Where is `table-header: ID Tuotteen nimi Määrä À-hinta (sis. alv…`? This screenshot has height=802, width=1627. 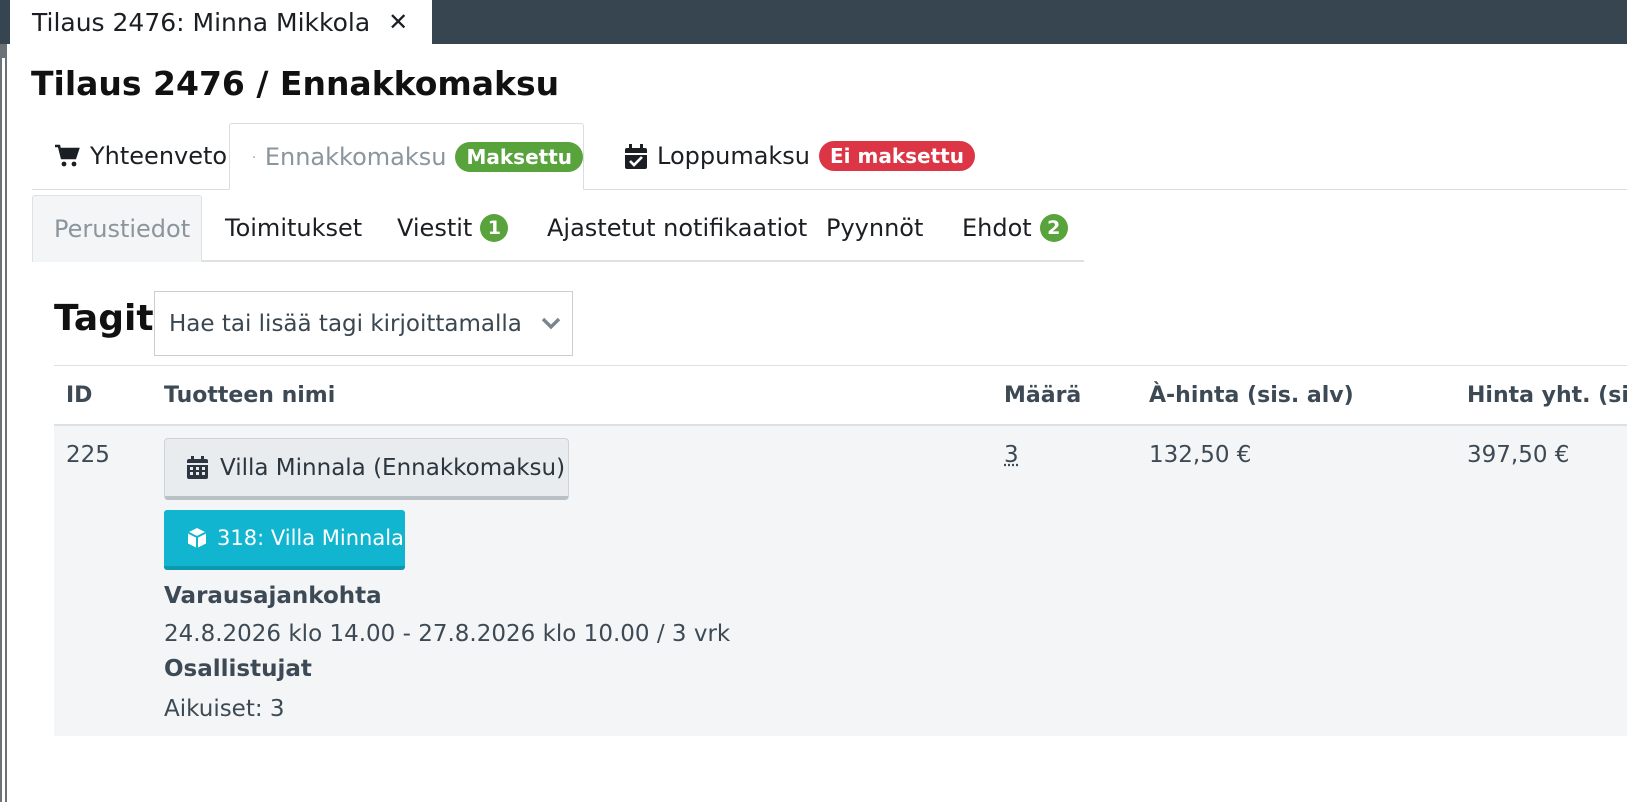
table-header: ID Tuotteen nimi Määrä À-hinta (sis. alv… is located at coordinates (840, 396).